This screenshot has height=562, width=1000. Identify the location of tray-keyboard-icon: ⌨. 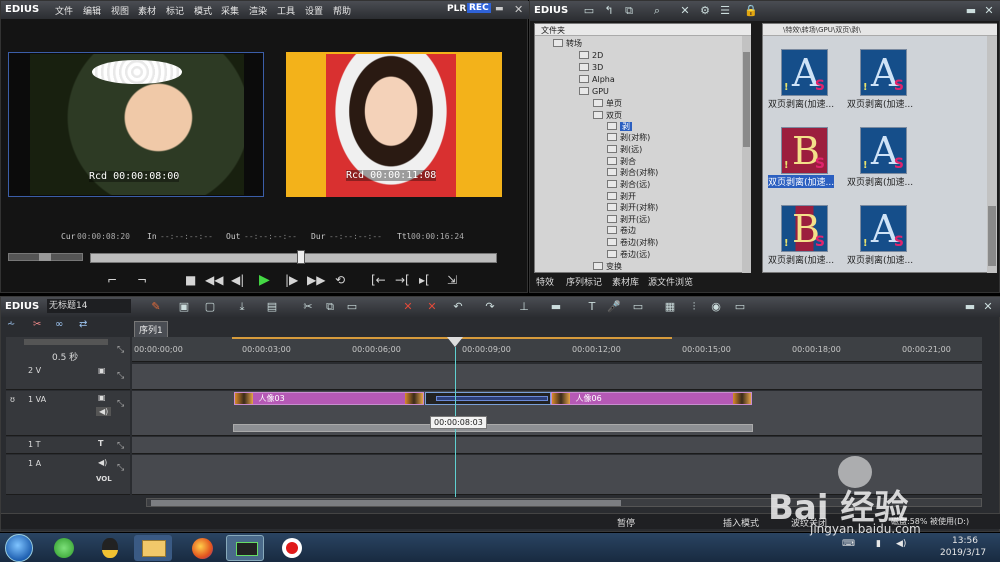
(848, 544).